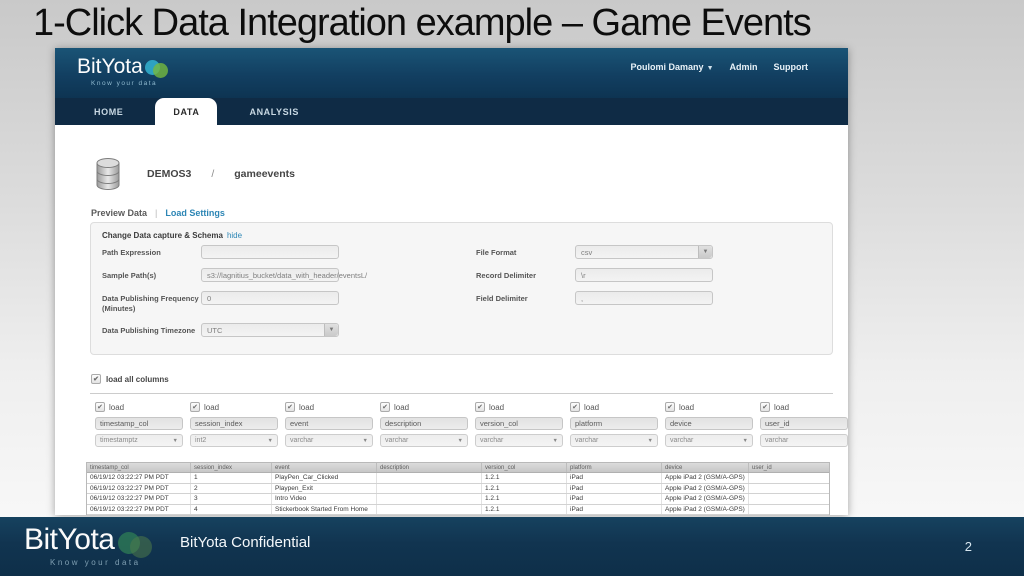  Describe the element at coordinates (709, 423) in the screenshot. I see `column-name-input: device` at that location.